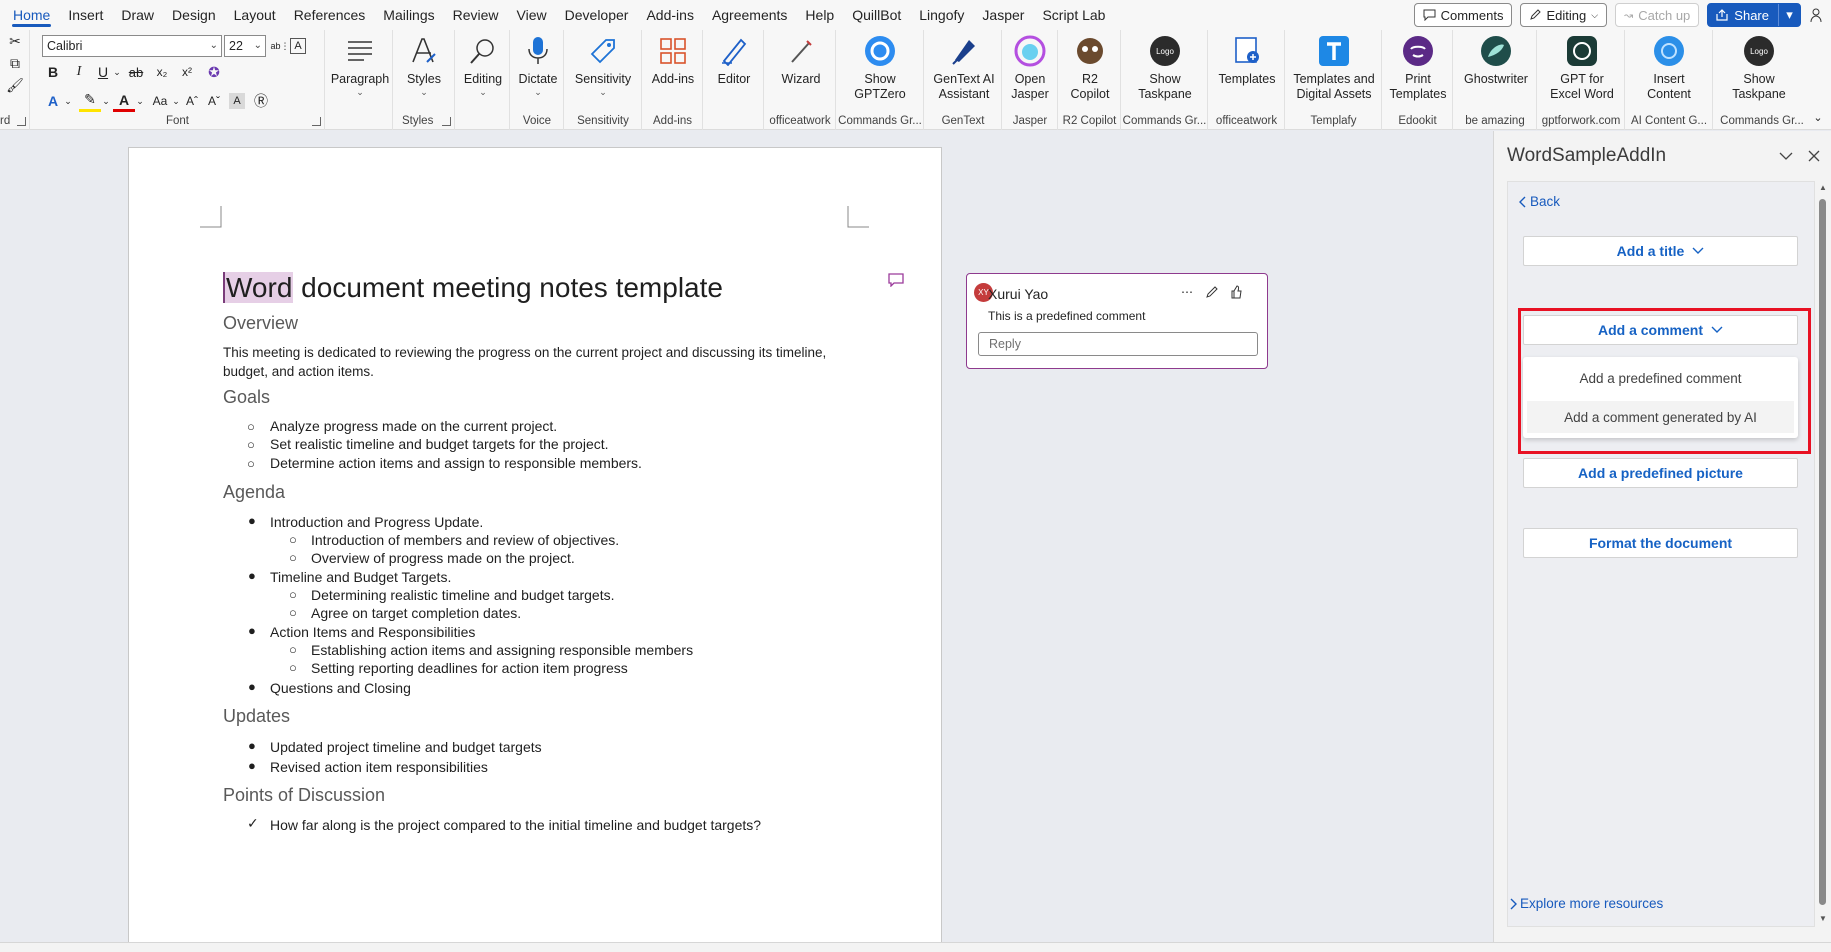 This screenshot has height=952, width=1831. I want to click on person-icon, so click(1817, 15).